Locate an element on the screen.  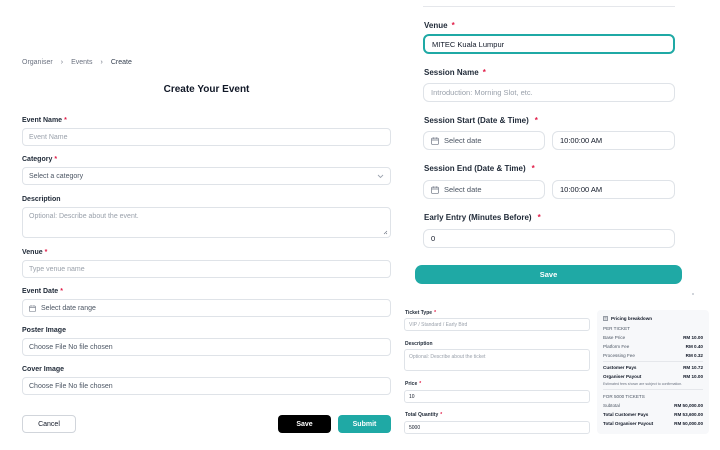
ticket-type-input: VIP / Standard / Early Bird is located at coordinates (497, 324).